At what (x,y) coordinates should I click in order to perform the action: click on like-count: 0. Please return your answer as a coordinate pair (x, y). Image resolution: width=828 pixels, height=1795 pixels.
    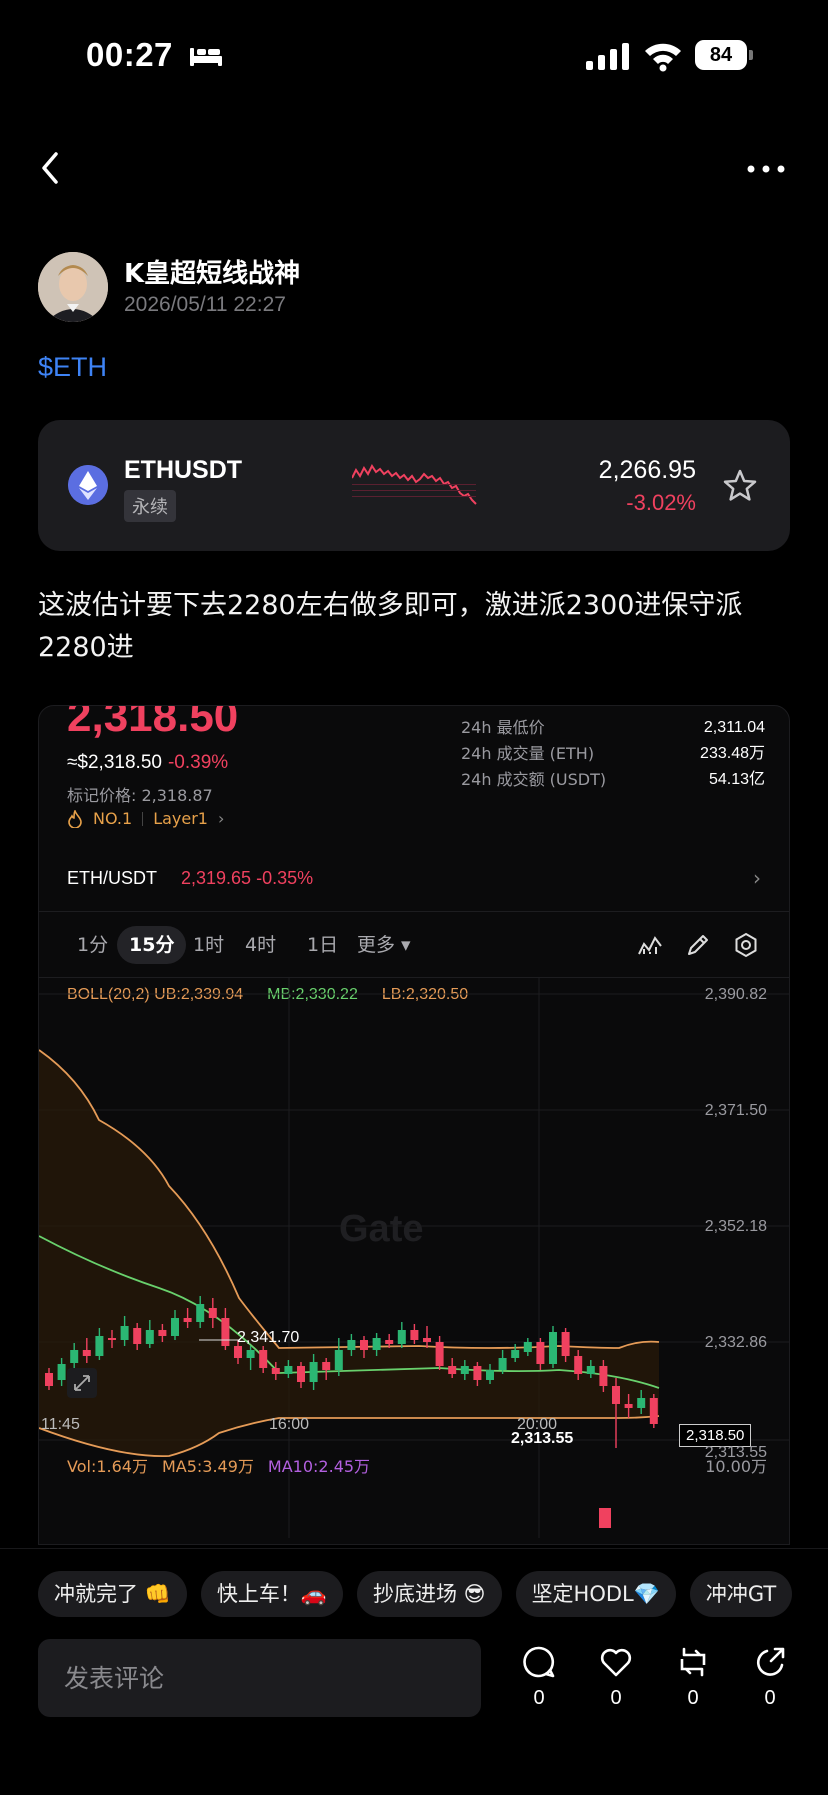
    Looking at the image, I should click on (616, 1698).